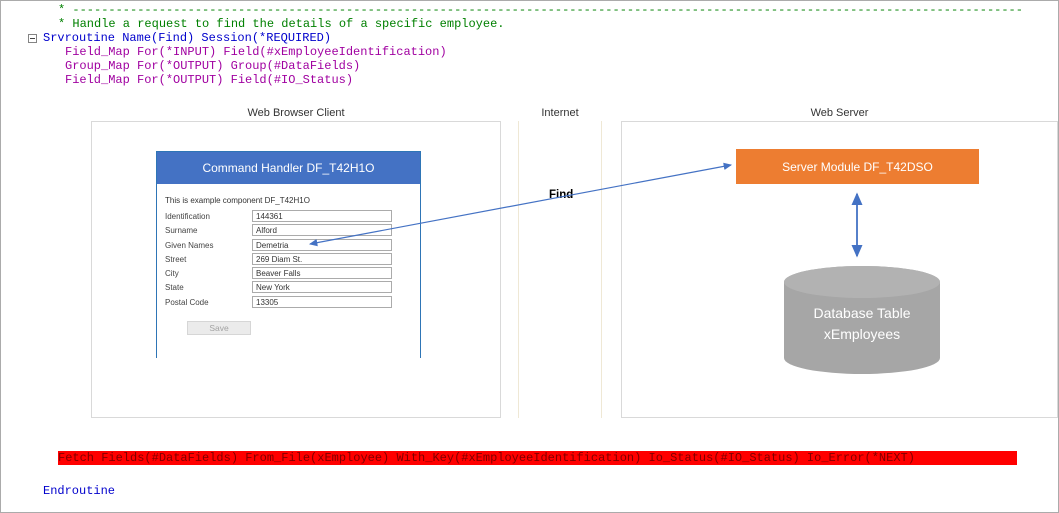 The width and height of the screenshot is (1059, 513). Describe the element at coordinates (322, 302) in the screenshot. I see `form-input-postal-code: 13305` at that location.